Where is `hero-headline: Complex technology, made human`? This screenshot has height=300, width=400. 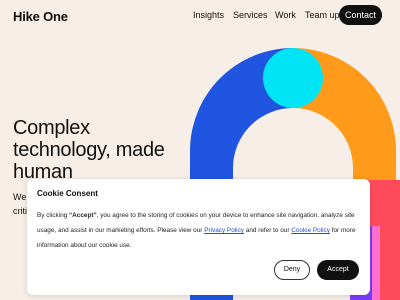
hero-headline: Complex technology, made human is located at coordinates (98, 150).